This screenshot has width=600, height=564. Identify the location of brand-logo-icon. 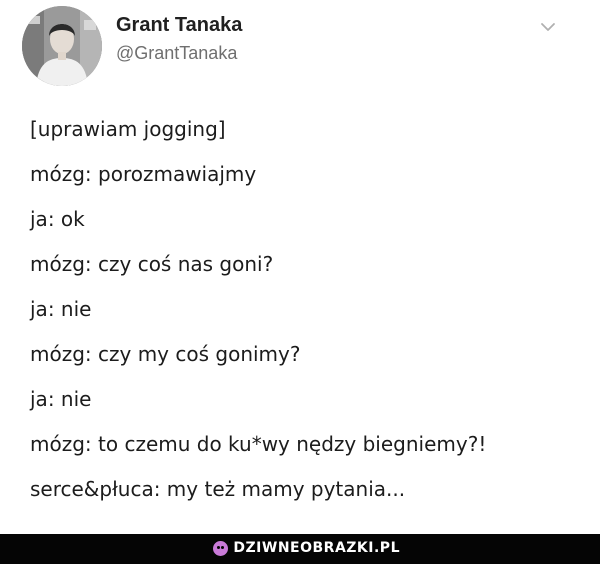
(221, 548).